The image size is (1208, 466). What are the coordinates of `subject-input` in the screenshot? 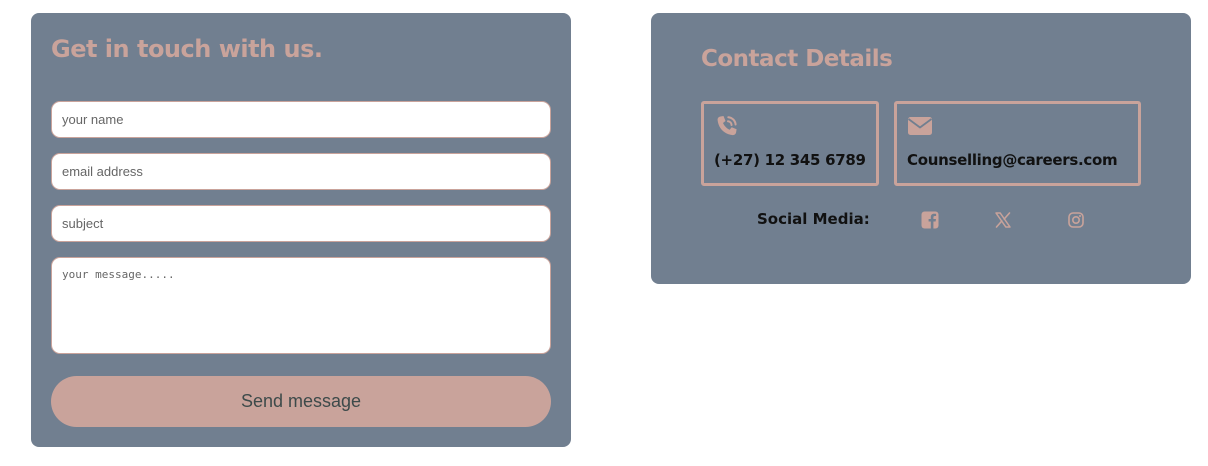 It's located at (301, 223).